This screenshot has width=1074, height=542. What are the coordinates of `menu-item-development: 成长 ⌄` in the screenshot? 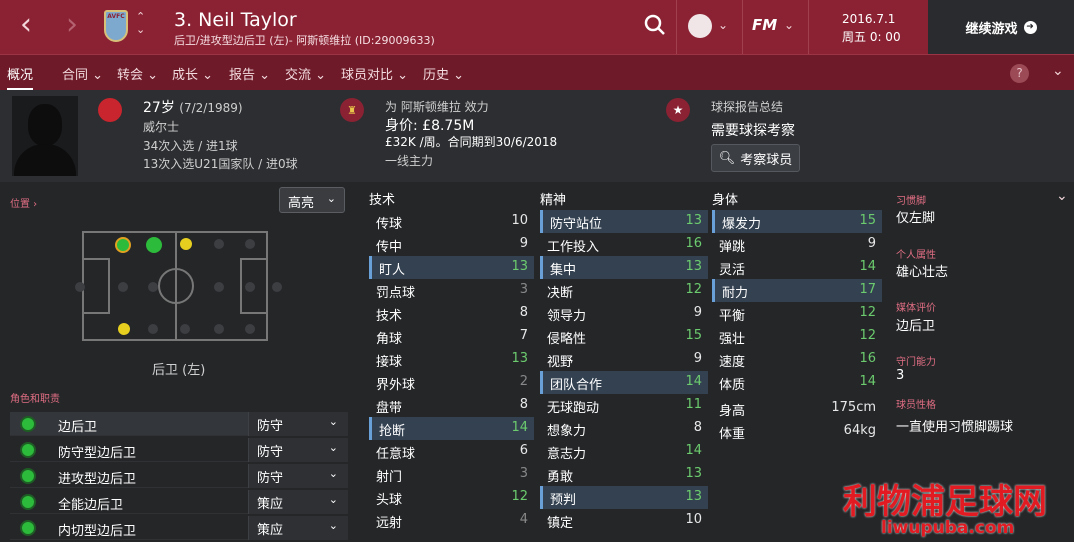 It's located at (192, 73).